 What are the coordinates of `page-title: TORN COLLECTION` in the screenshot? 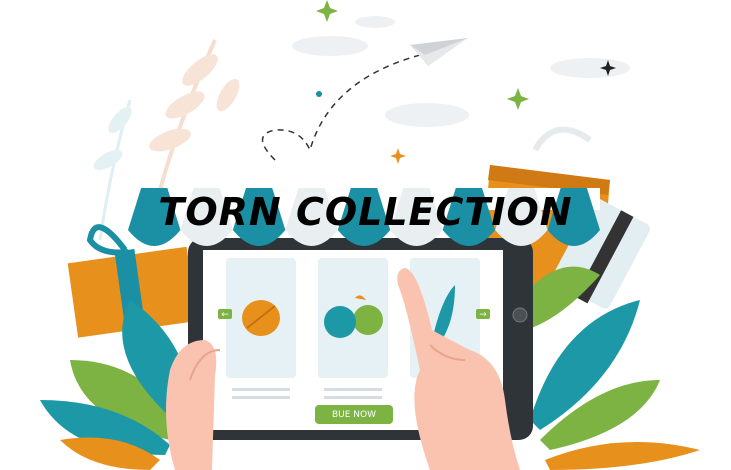 It's located at (365, 212).